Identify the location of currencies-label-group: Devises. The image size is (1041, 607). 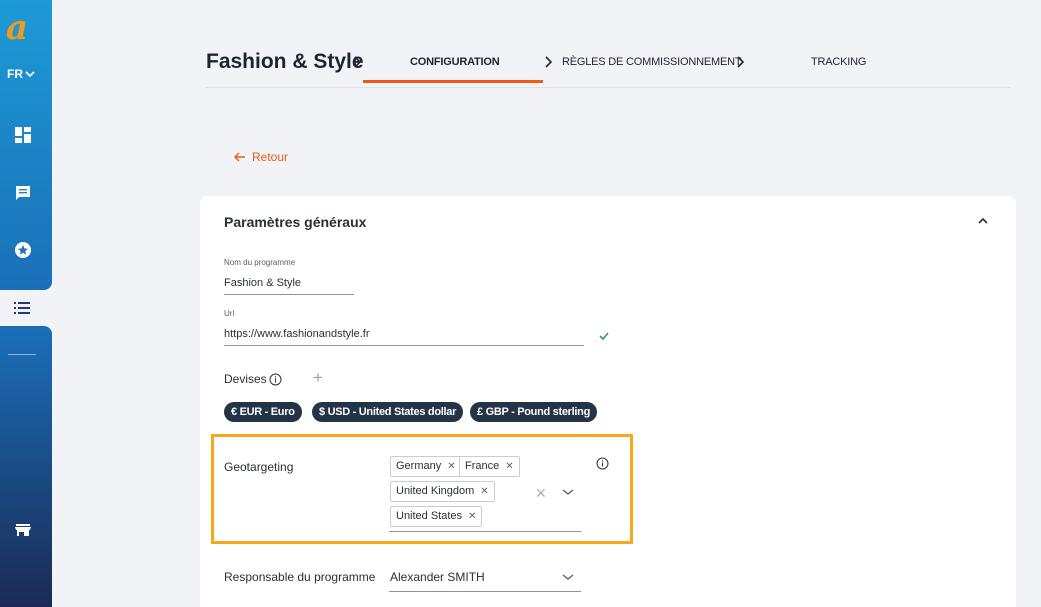
(253, 379).